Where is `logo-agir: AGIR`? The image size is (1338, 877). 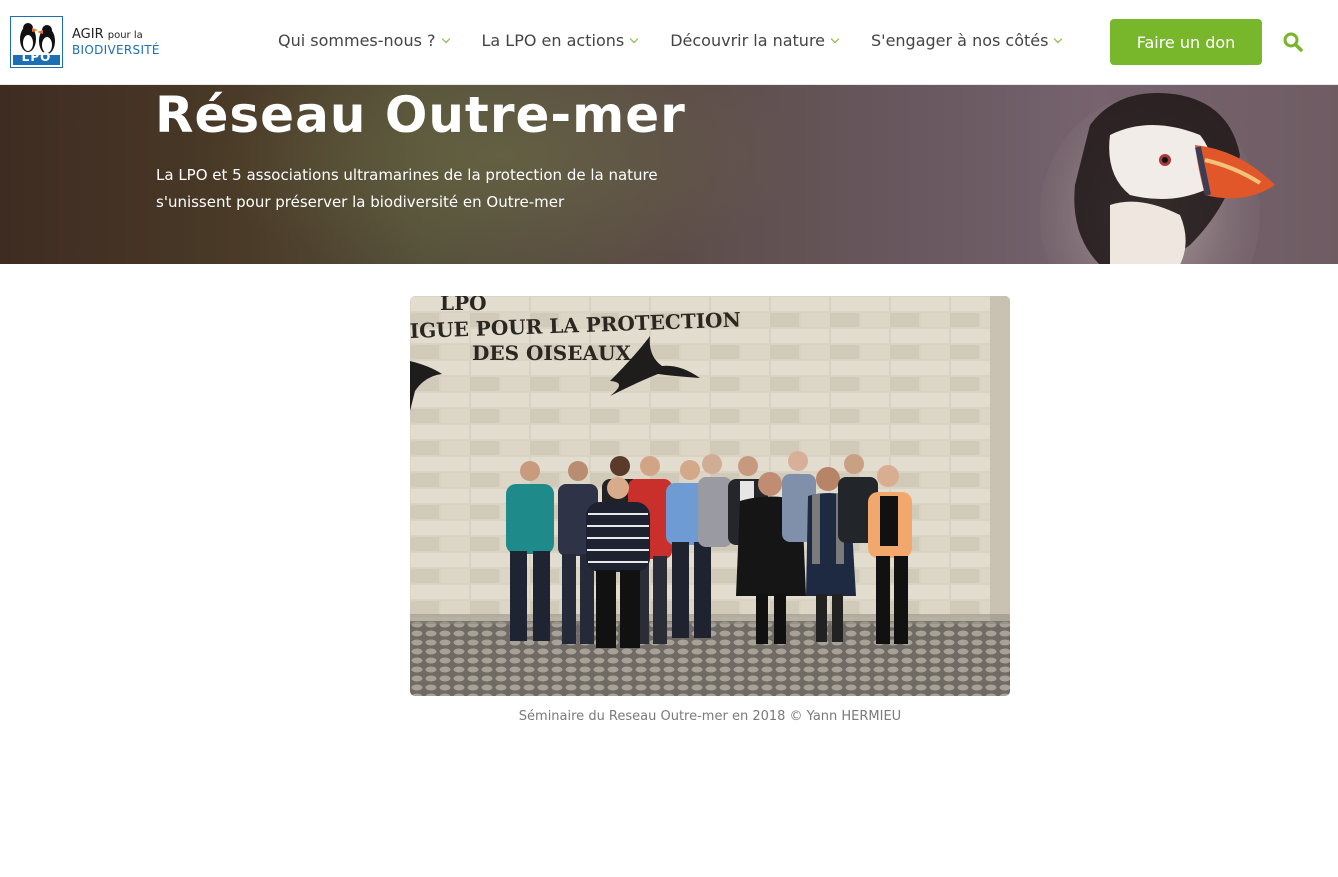 logo-agir: AGIR is located at coordinates (88, 34).